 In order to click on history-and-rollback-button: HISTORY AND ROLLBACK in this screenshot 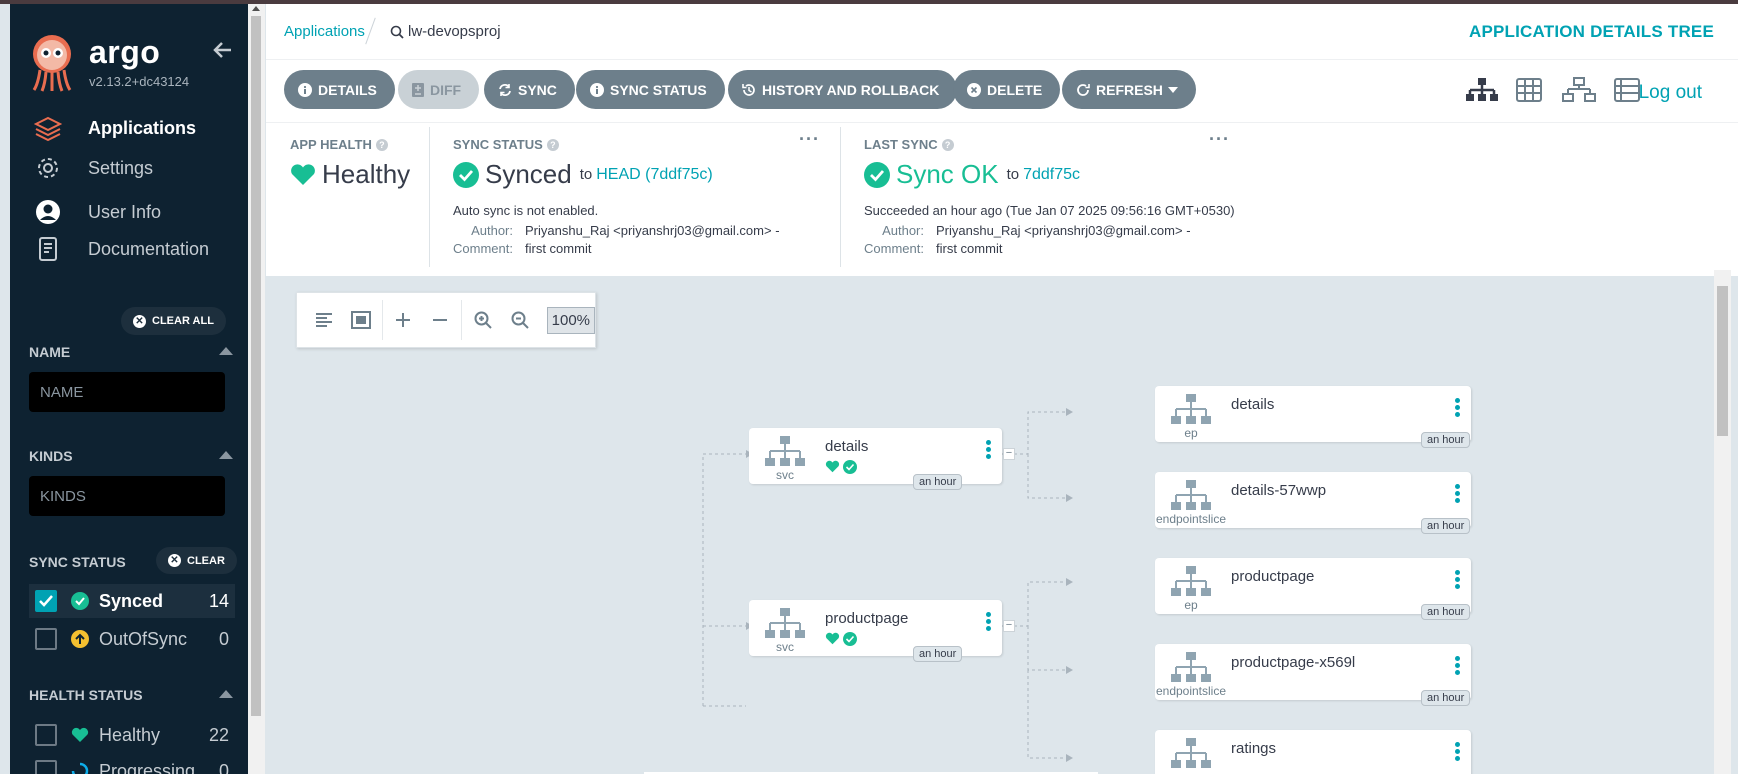, I will do `click(843, 89)`.